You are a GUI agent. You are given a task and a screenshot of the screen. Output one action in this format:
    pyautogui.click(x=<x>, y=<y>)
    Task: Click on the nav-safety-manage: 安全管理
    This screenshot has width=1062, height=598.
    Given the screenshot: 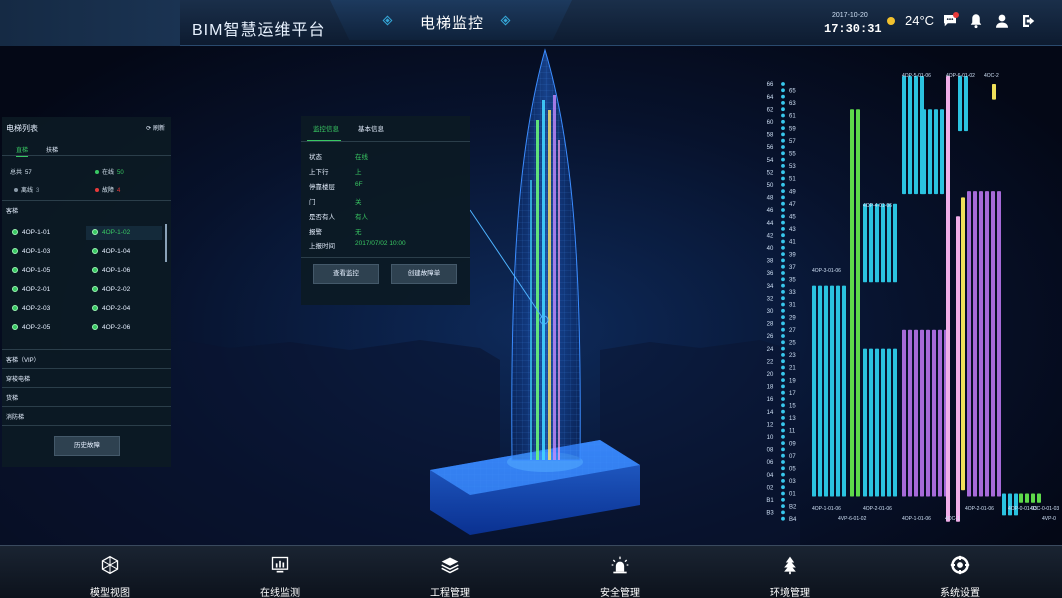 What is the action you would take?
    pyautogui.click(x=620, y=572)
    